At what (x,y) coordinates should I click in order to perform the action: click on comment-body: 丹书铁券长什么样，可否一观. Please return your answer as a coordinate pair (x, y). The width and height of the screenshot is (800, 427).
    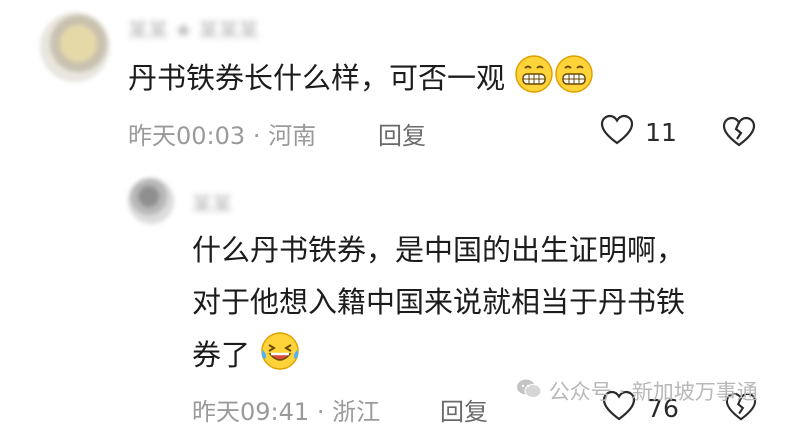
    Looking at the image, I should click on (317, 78).